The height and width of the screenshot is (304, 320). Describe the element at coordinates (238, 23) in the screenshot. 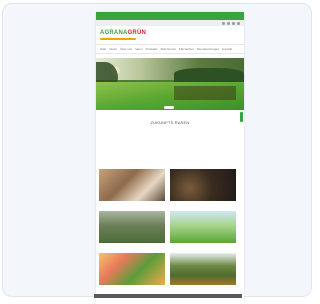

I see `language-icon` at that location.